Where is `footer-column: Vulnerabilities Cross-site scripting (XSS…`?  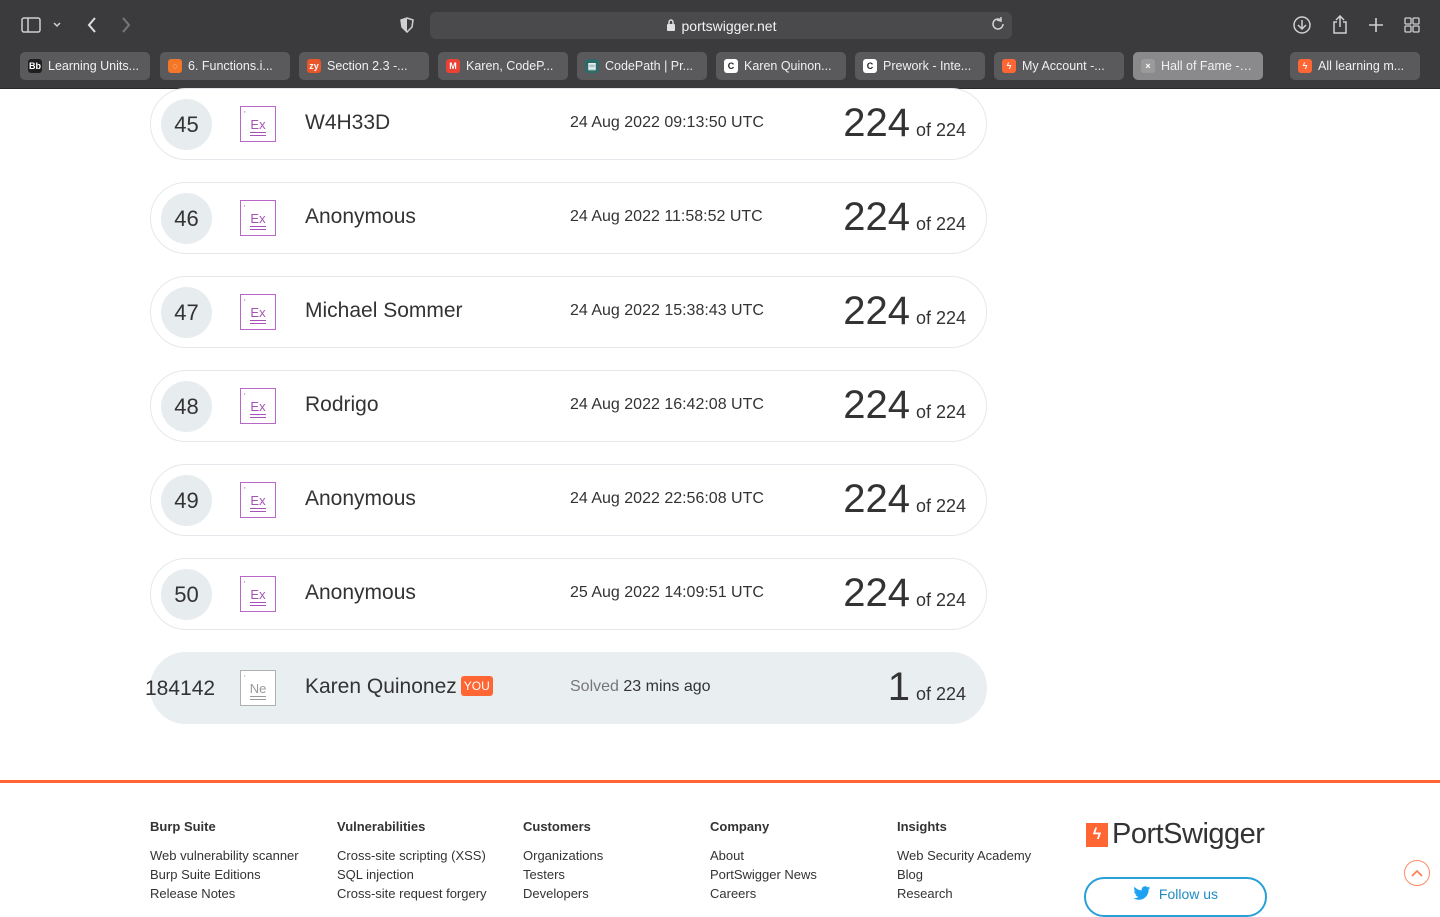
footer-column: Vulnerabilities Cross-site scripting (XSS… is located at coordinates (427, 862).